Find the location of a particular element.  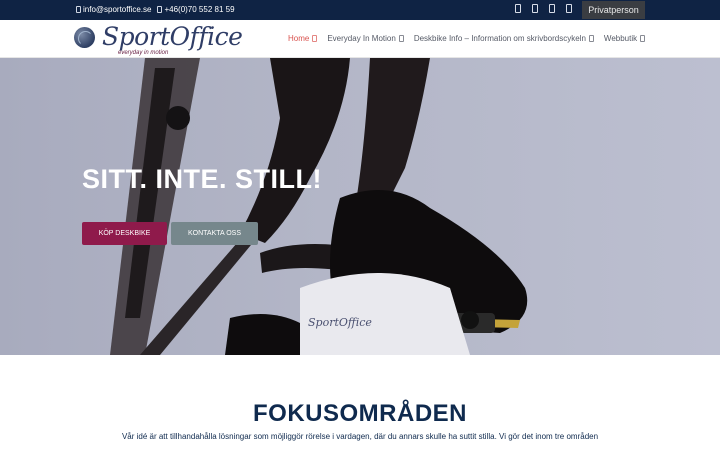

logo-tagline: everyday in motion is located at coordinates (143, 53).